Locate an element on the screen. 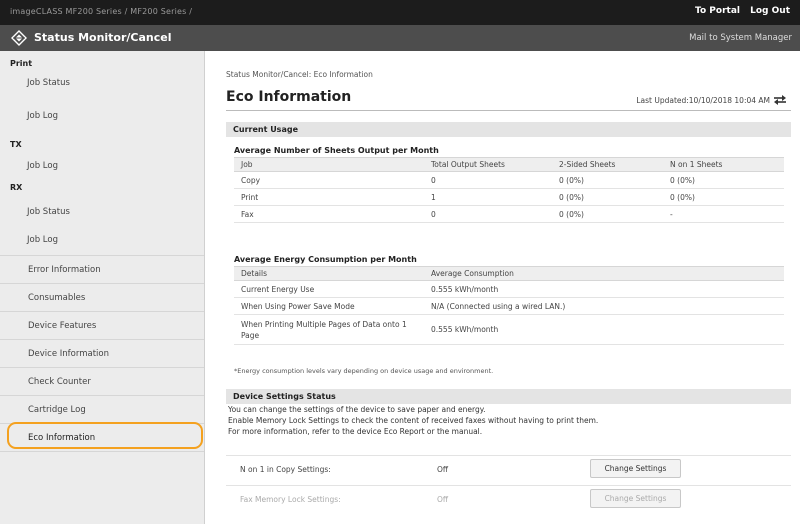 This screenshot has width=800, height=524. column-header: N on 1 Sheets is located at coordinates (723, 164).